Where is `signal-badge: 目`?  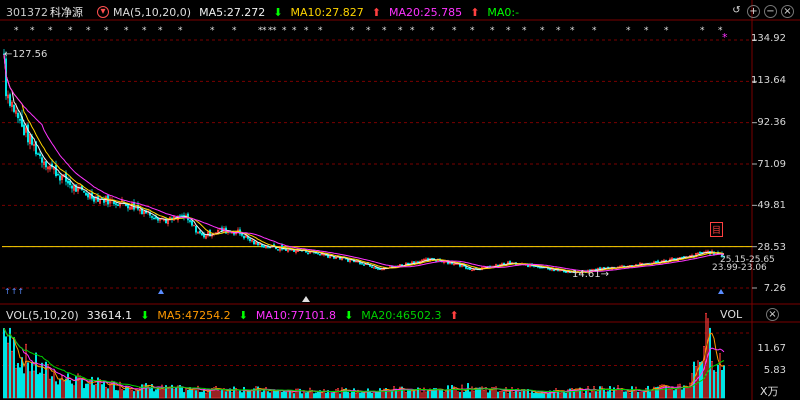
signal-badge: 目 is located at coordinates (717, 229).